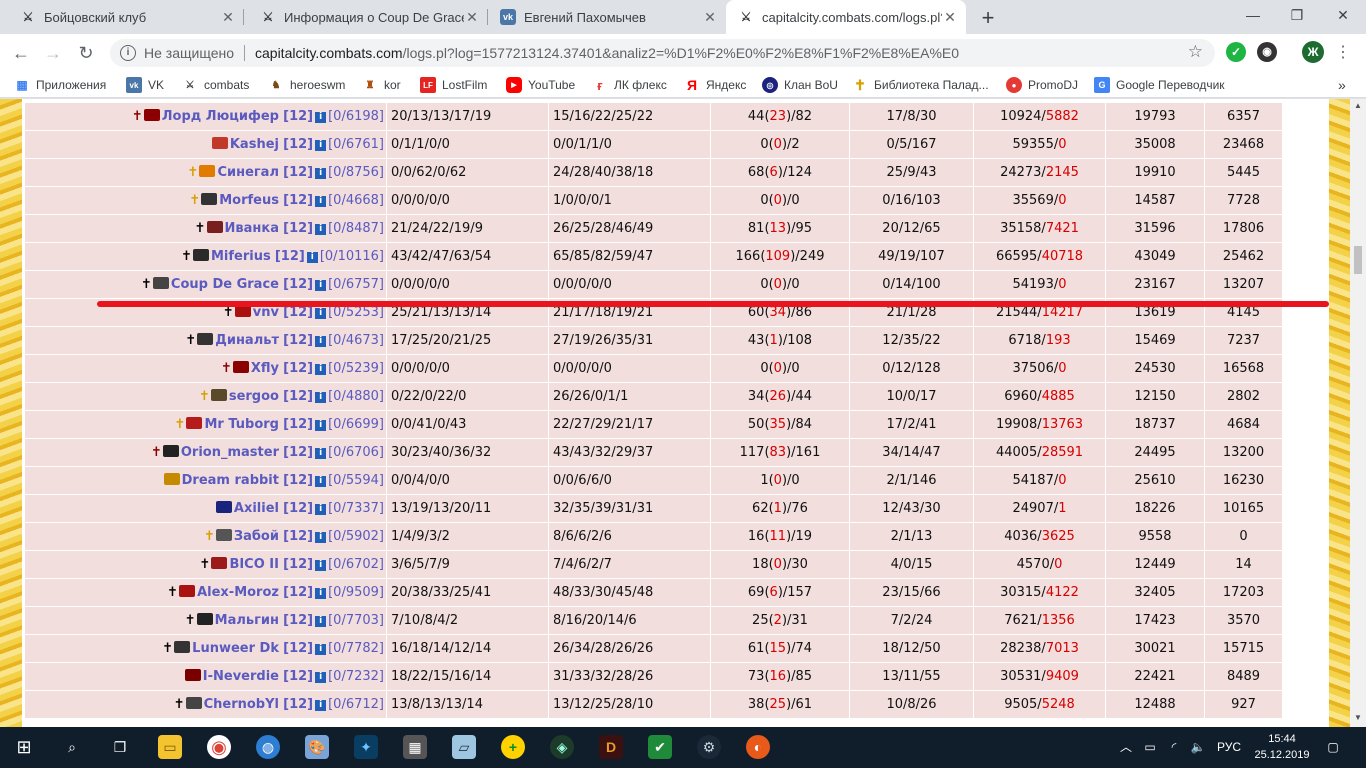  What do you see at coordinates (1342, 85) in the screenshot?
I see `bookmarks-overflow-icon: »` at bounding box center [1342, 85].